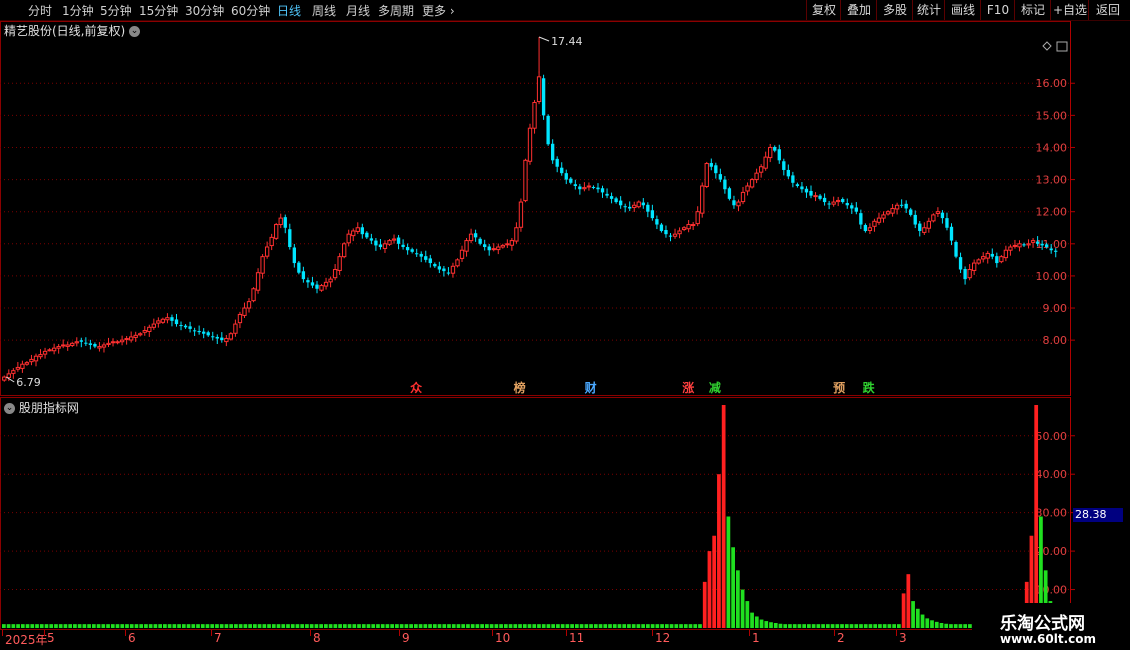  I want to click on y-tick-label: 8.00, so click(1055, 340).